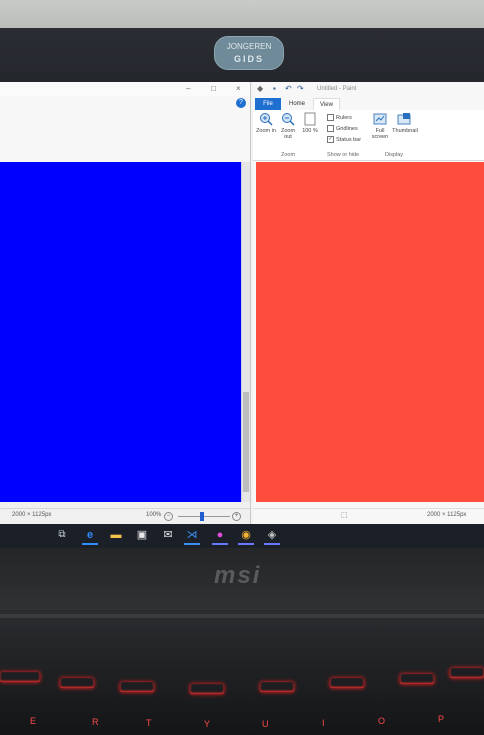 The image size is (484, 735). I want to click on zoom-slider-thumb, so click(202, 516).